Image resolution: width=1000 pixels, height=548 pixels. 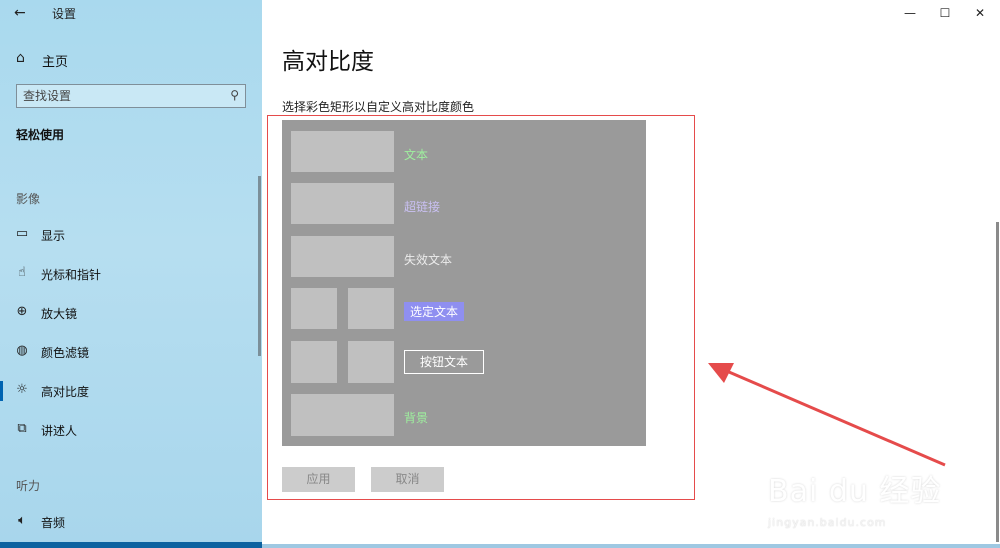 I want to click on button-text-preview: 按钮文本, so click(x=444, y=362).